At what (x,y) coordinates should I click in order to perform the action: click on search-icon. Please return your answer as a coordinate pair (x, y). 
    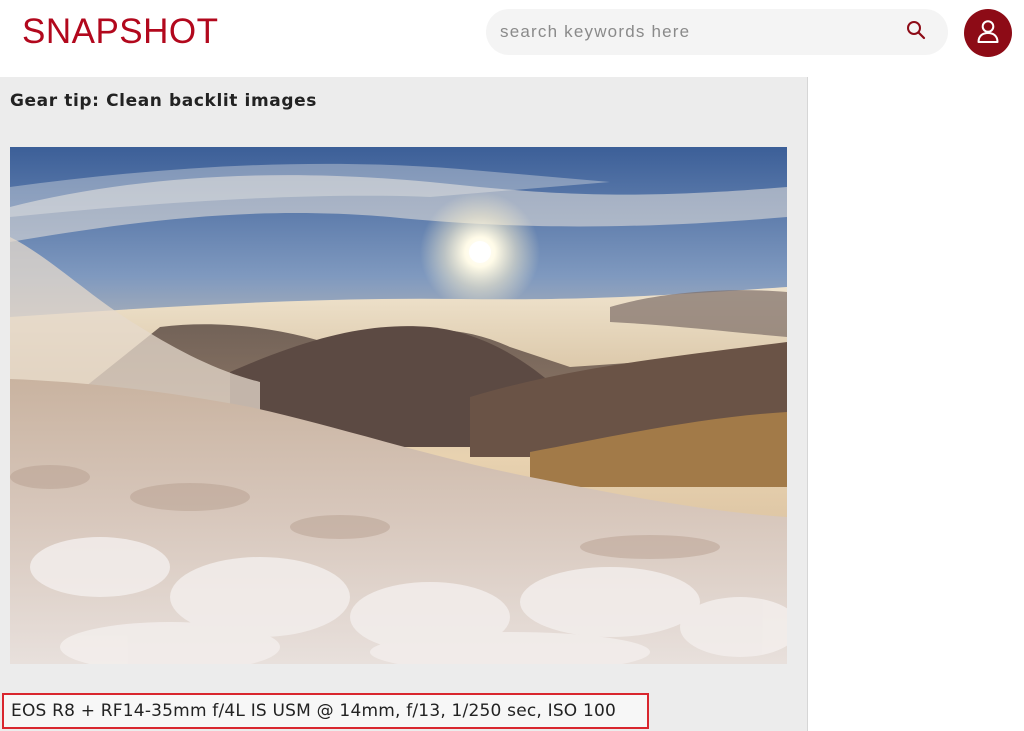
    Looking at the image, I should click on (916, 32).